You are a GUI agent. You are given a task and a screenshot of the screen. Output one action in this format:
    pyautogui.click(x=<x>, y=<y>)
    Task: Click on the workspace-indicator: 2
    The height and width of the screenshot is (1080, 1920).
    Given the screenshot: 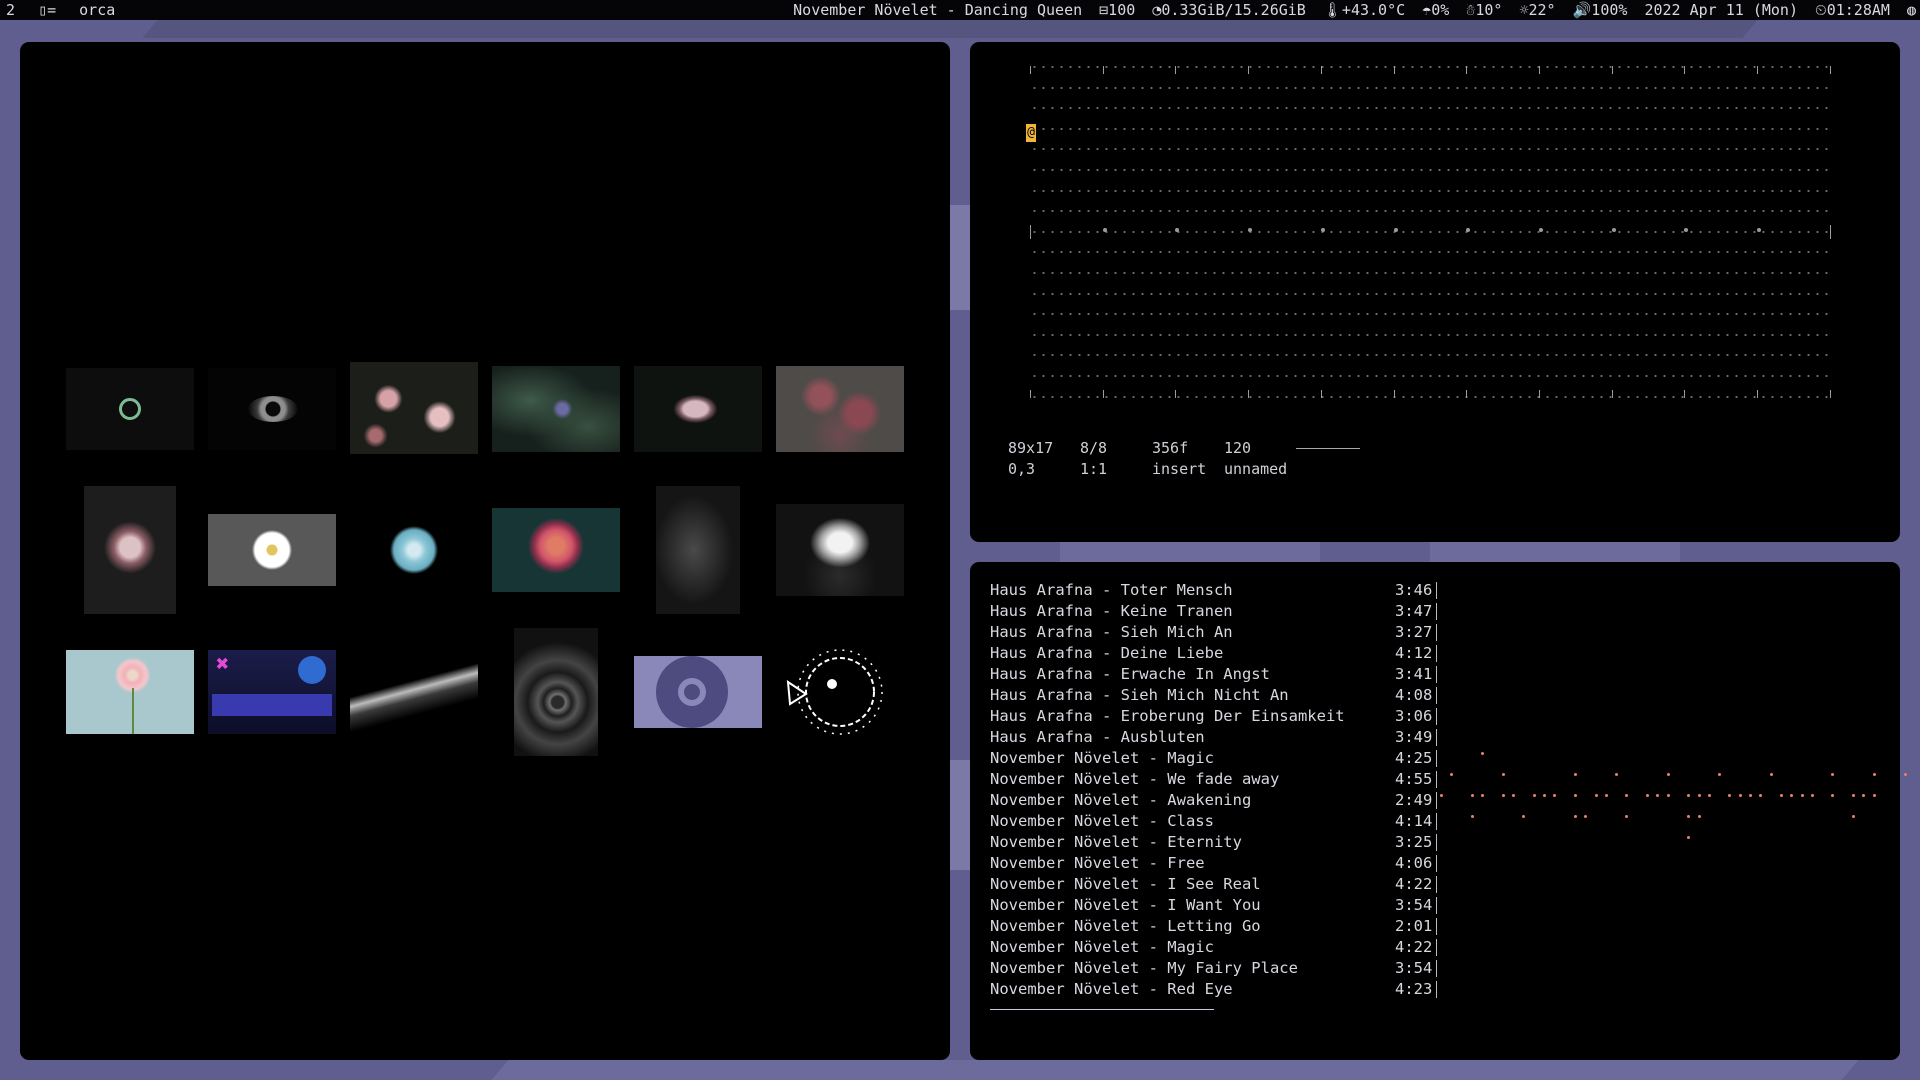 What is the action you would take?
    pyautogui.click(x=10, y=10)
    